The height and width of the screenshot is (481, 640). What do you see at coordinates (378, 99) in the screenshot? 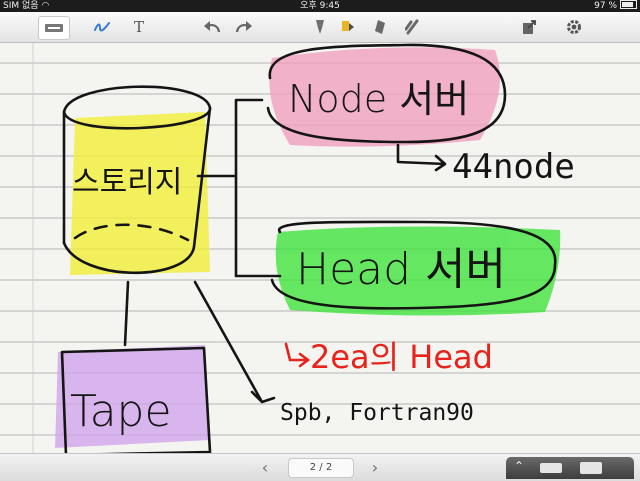
I see `node-server-label: Node 서버` at bounding box center [378, 99].